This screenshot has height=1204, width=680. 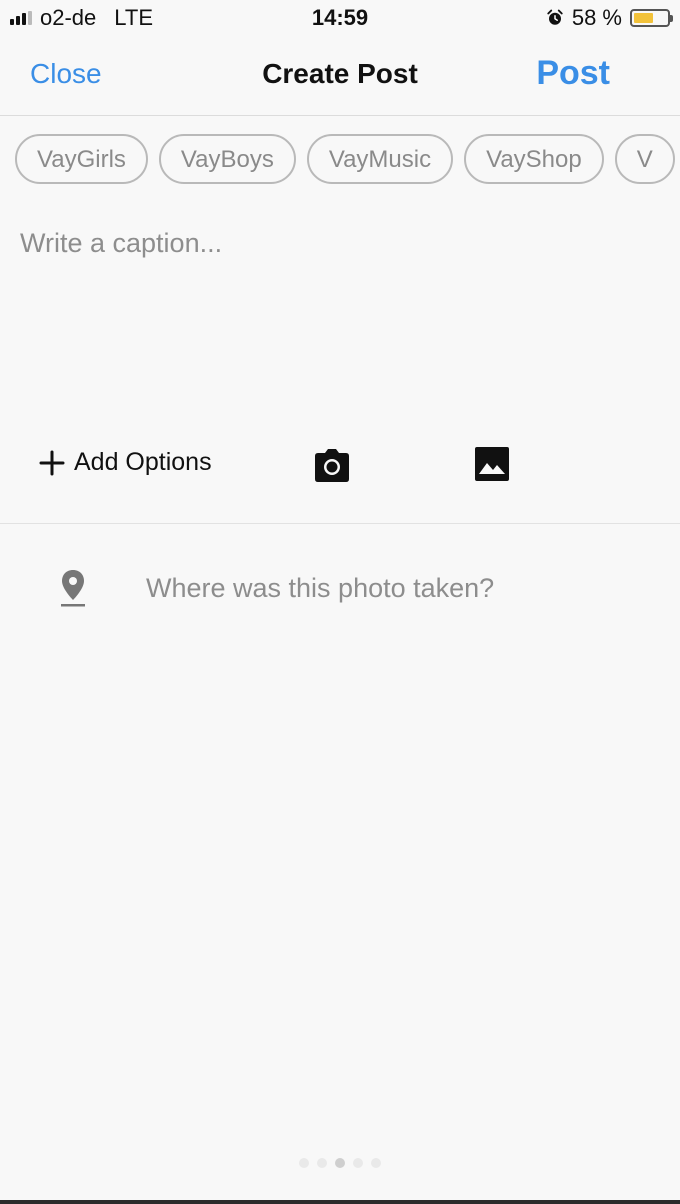 I want to click on plus-icon, so click(x=52, y=462).